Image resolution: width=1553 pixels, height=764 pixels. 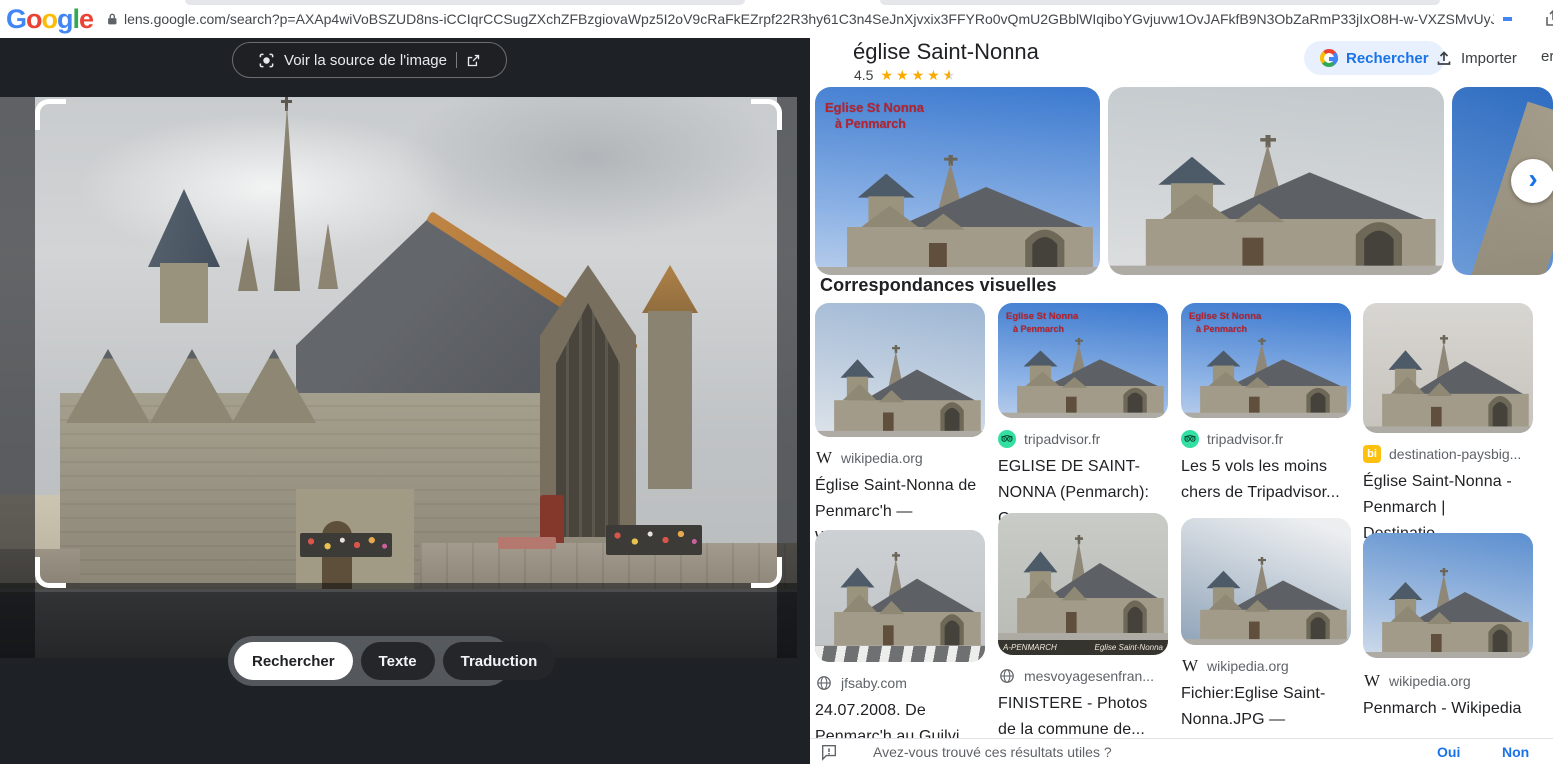 What do you see at coordinates (50, 19) in the screenshot?
I see `google-logo: Google` at bounding box center [50, 19].